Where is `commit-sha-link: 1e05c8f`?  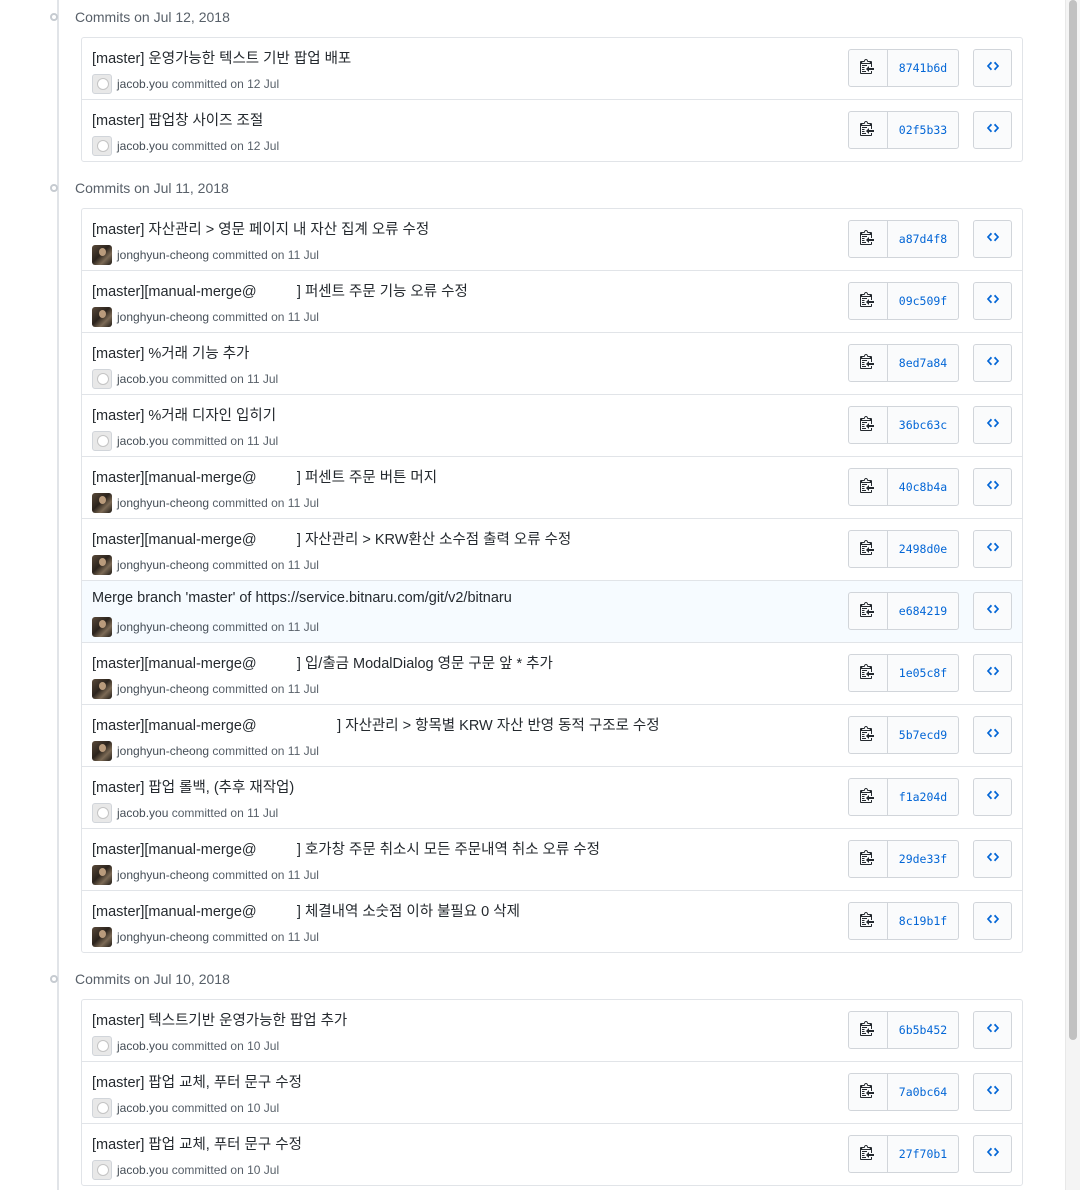 commit-sha-link: 1e05c8f is located at coordinates (923, 673).